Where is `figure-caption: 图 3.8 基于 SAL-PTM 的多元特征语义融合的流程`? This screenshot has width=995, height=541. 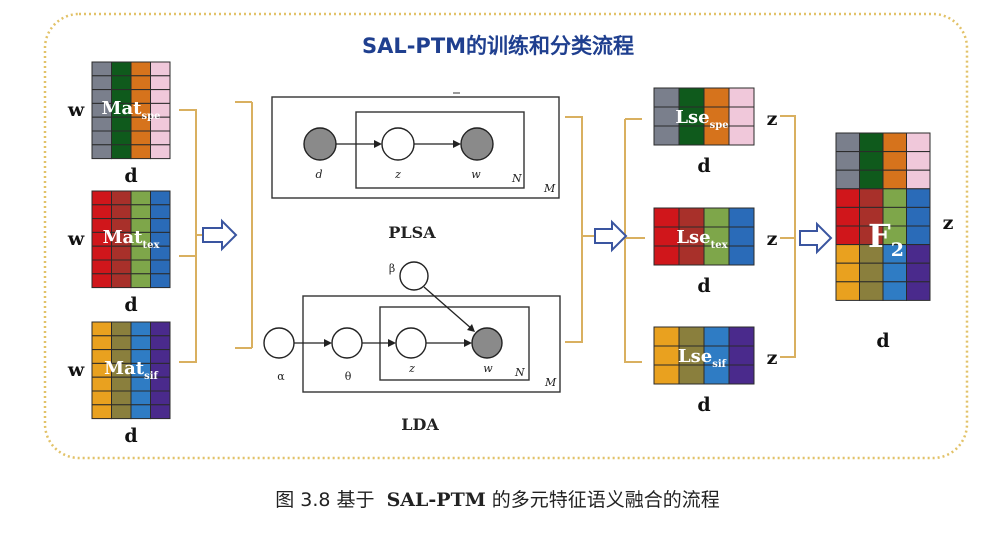 figure-caption: 图 3.8 基于 SAL-PTM 的多元特征语义融合的流程 is located at coordinates (497, 498).